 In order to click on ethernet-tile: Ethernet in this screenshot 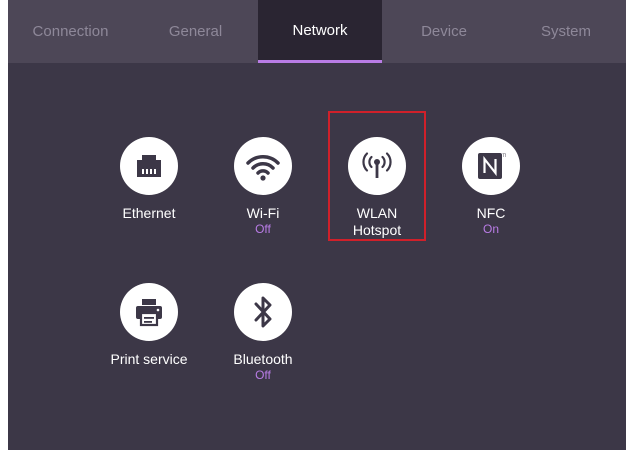, I will do `click(149, 179)`.